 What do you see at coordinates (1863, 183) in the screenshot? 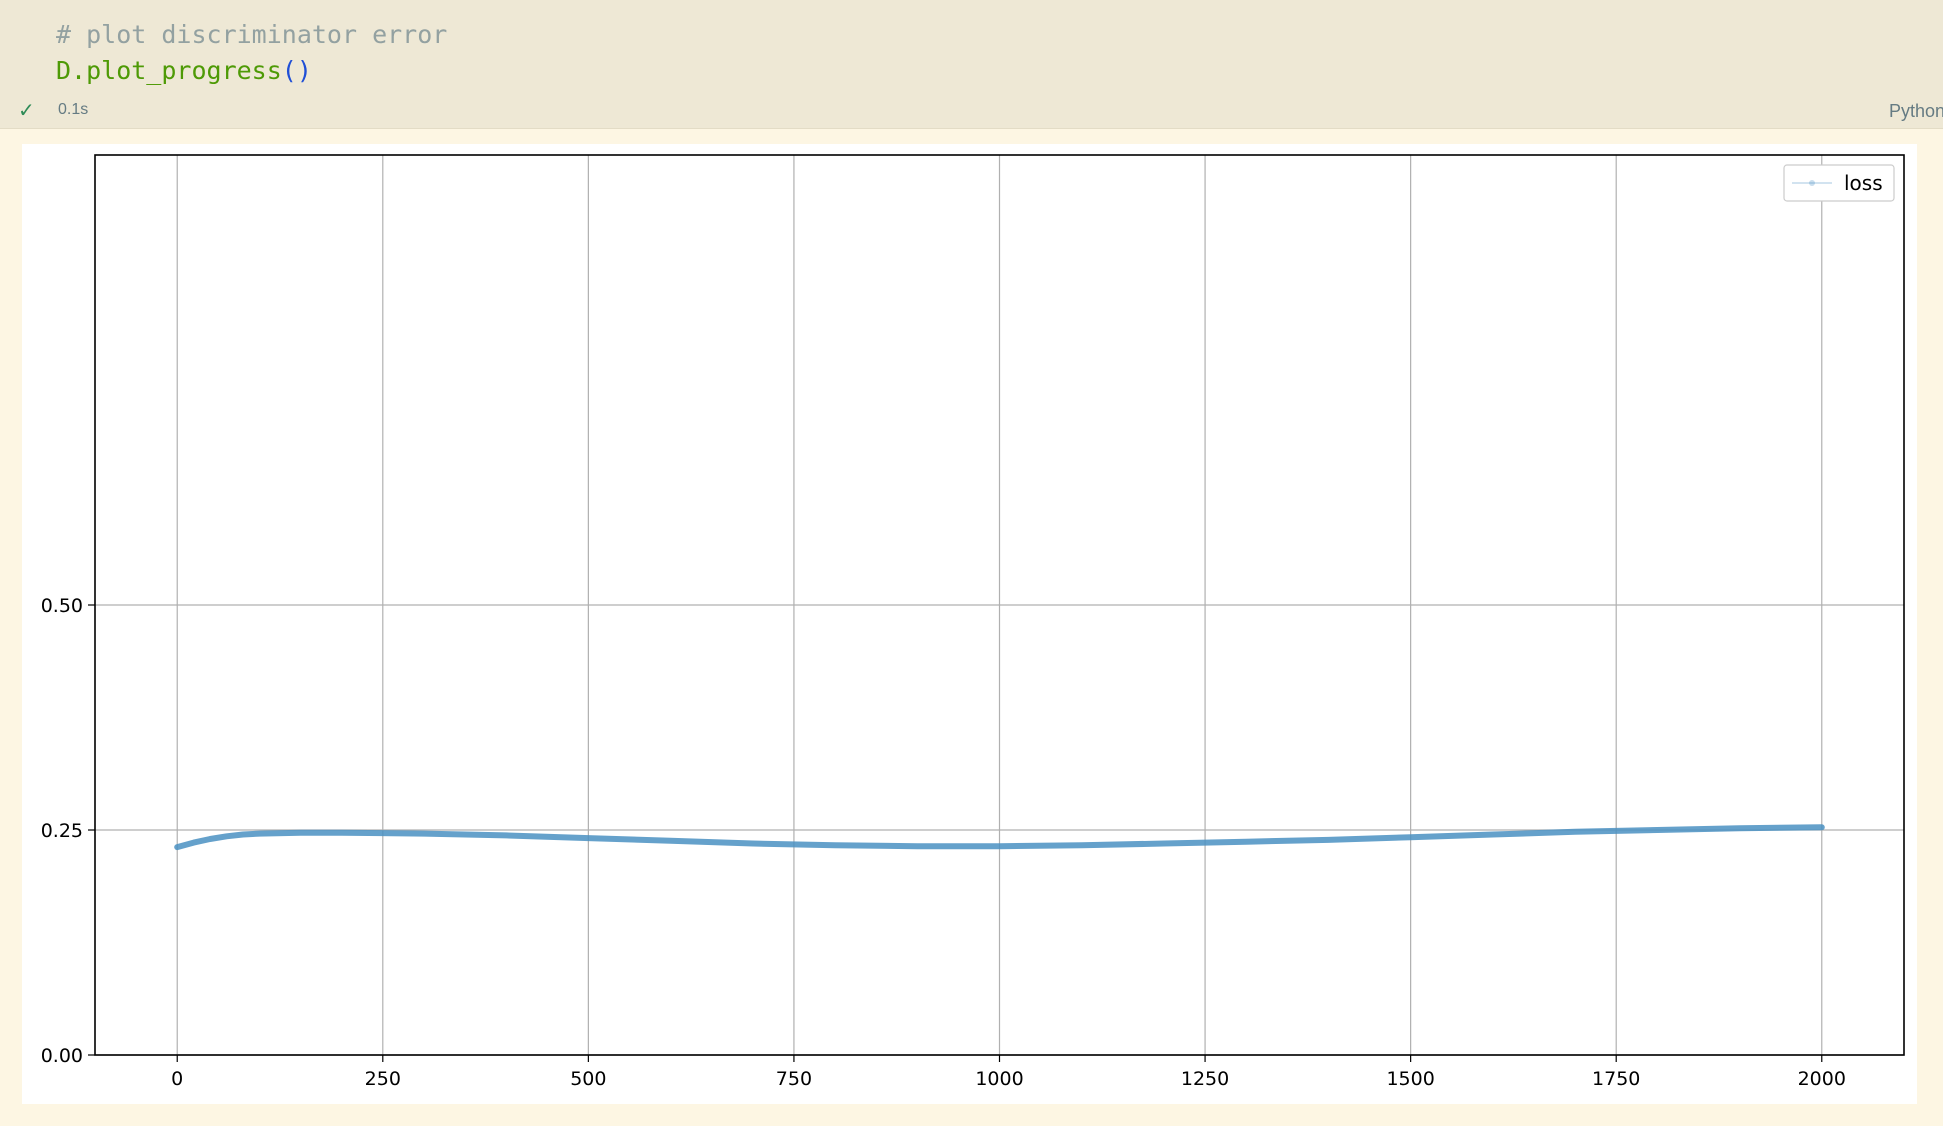
I see `legend-label-loss: loss` at bounding box center [1863, 183].